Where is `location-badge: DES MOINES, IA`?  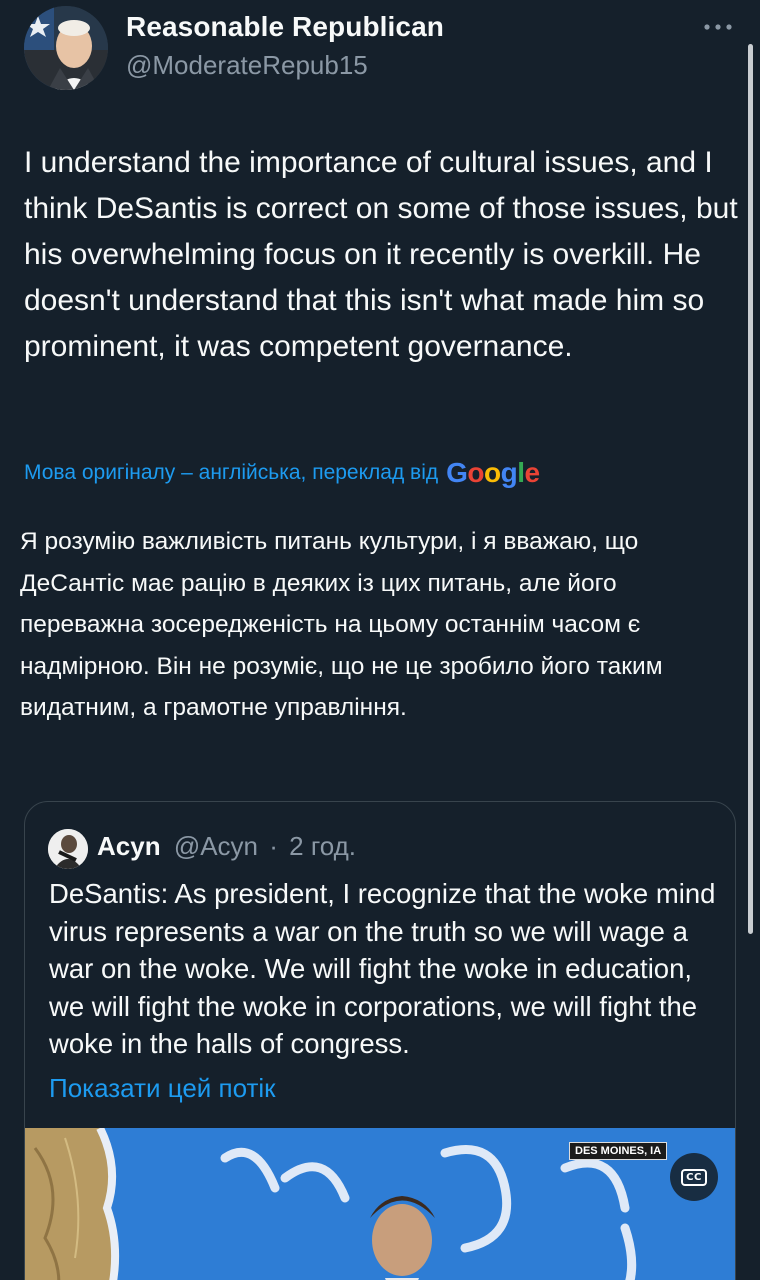 location-badge: DES MOINES, IA is located at coordinates (618, 1151).